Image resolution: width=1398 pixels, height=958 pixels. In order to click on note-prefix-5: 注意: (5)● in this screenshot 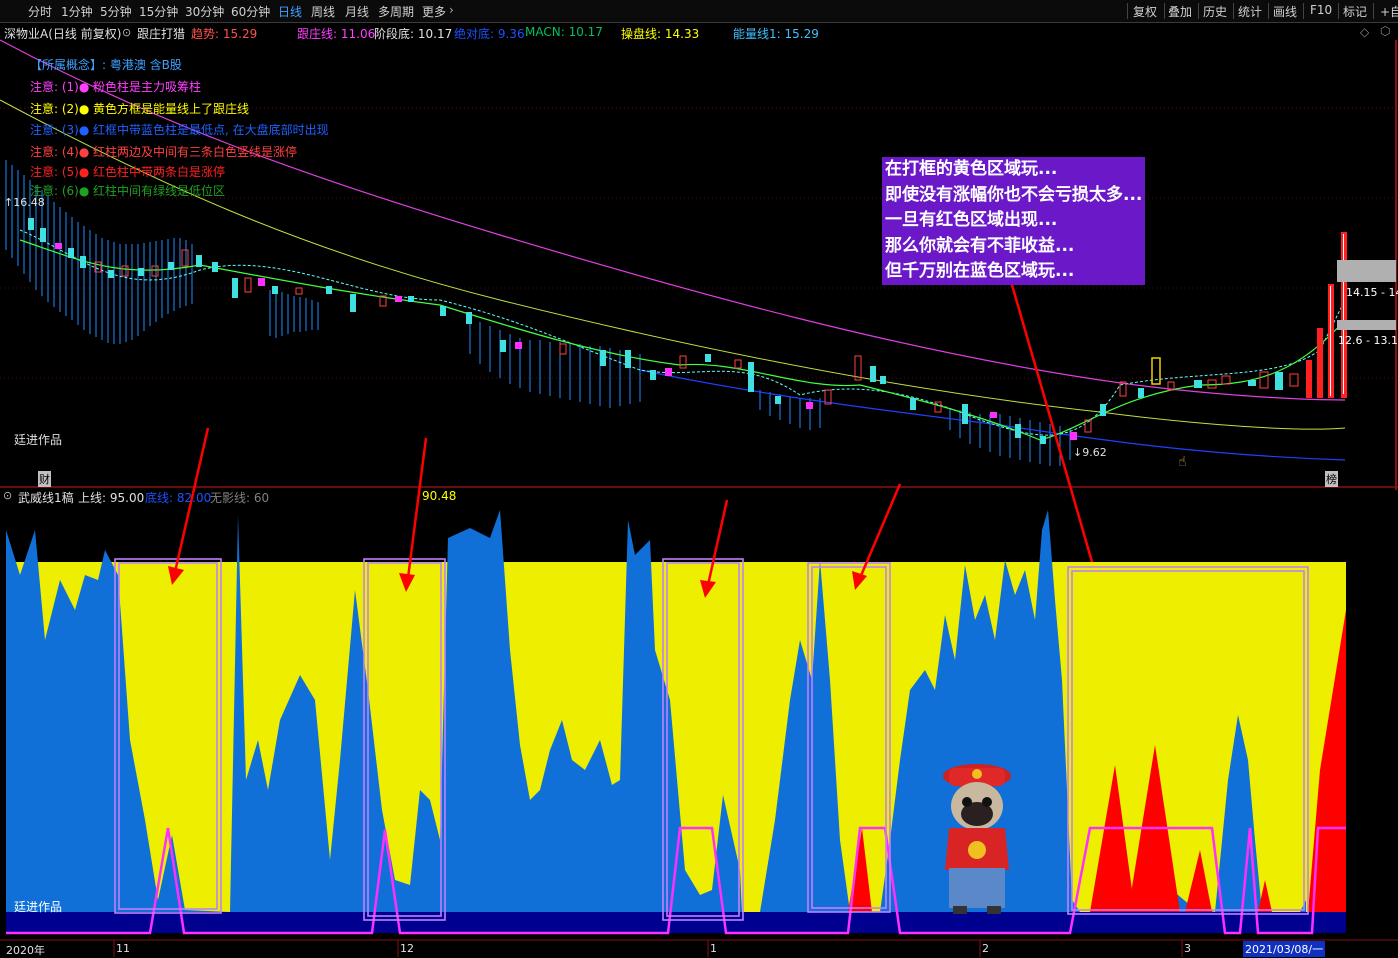, I will do `click(60, 172)`.